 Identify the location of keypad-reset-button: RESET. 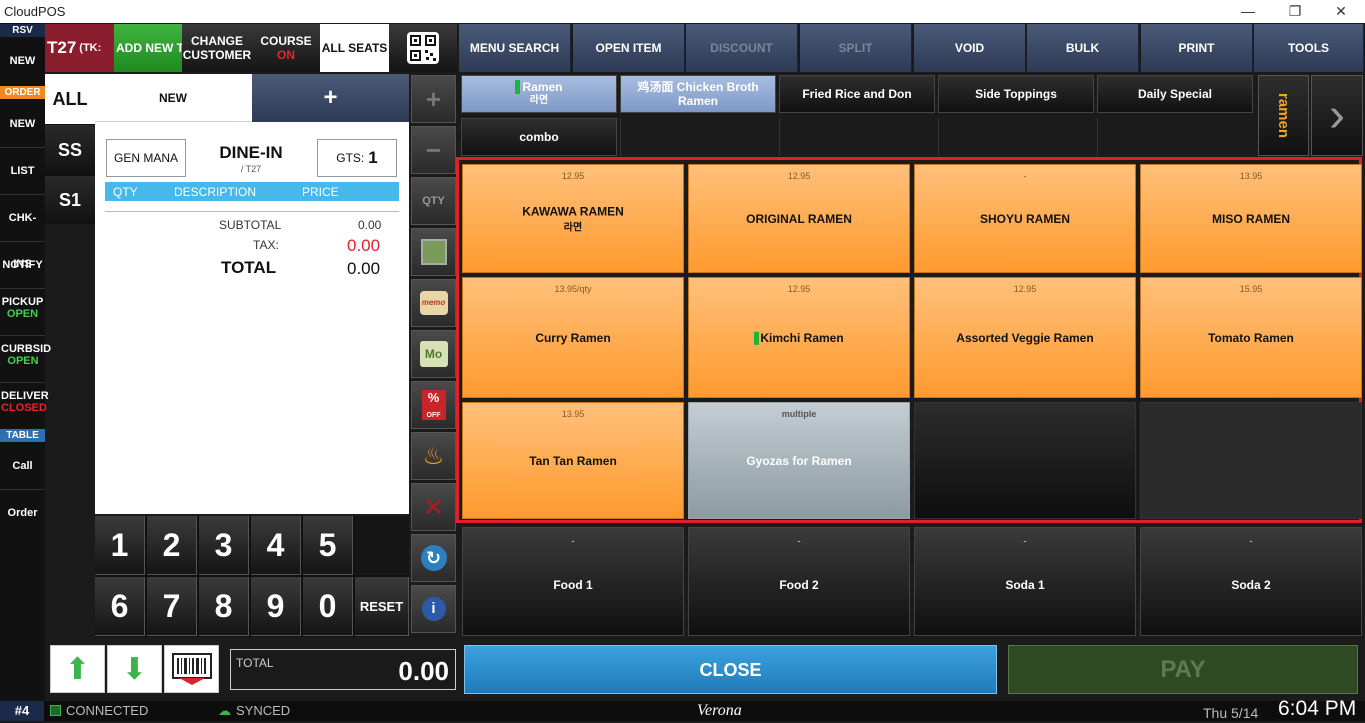
(382, 606).